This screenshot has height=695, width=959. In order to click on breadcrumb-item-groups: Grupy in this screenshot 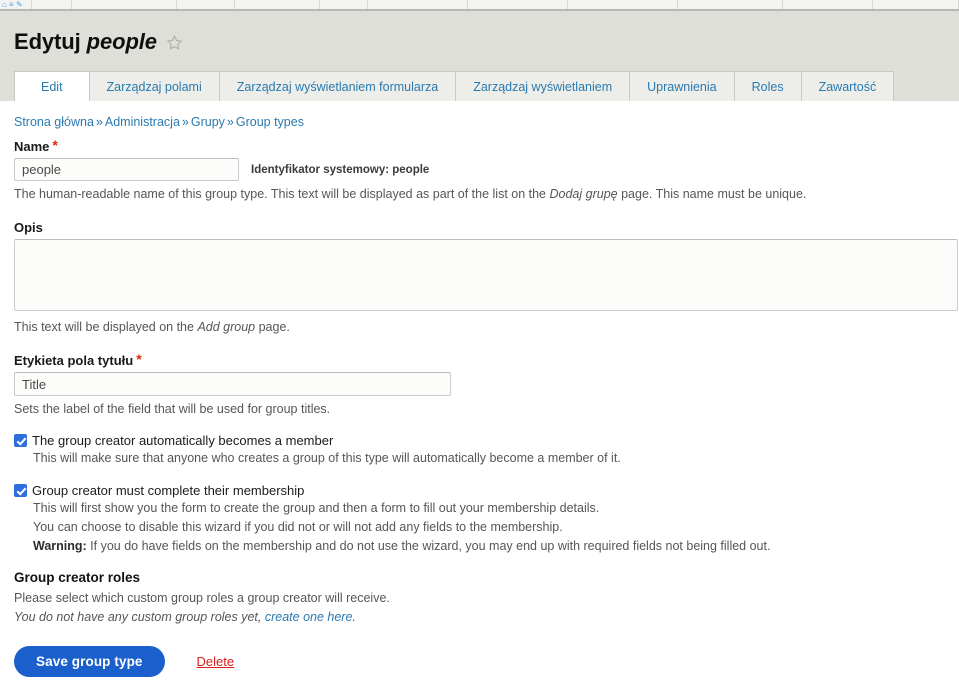, I will do `click(208, 122)`.